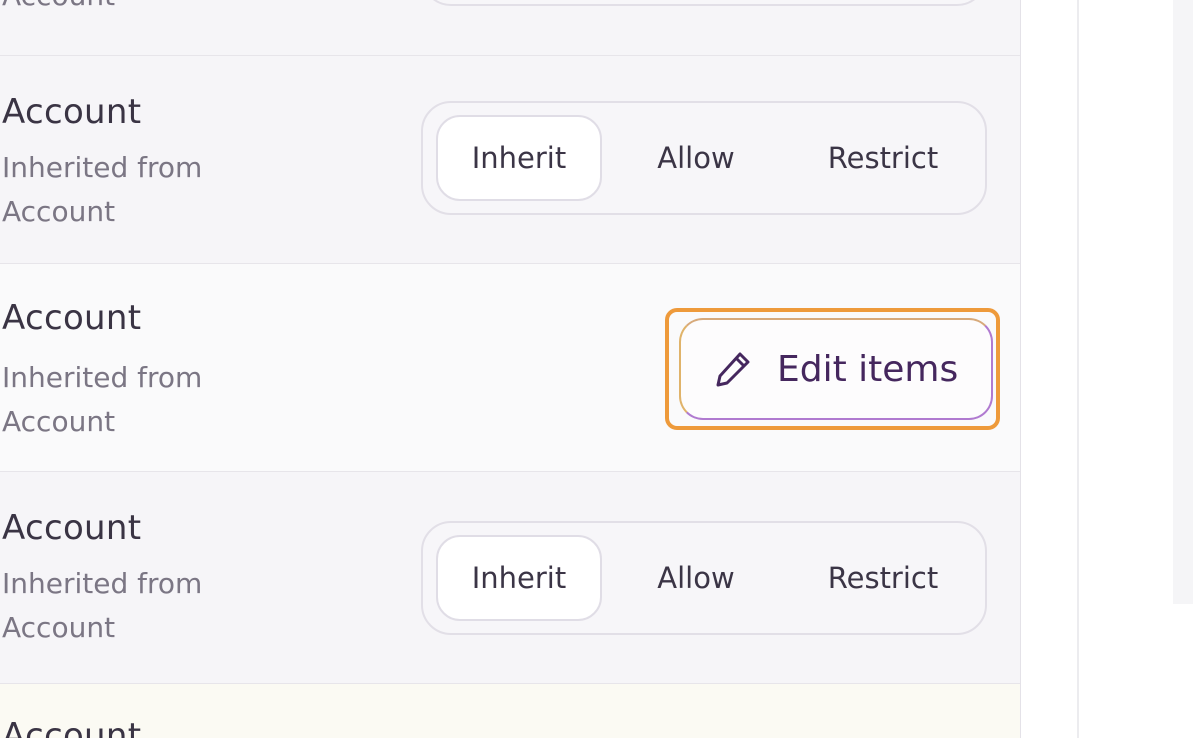  I want to click on divider, so click(1078, 369).